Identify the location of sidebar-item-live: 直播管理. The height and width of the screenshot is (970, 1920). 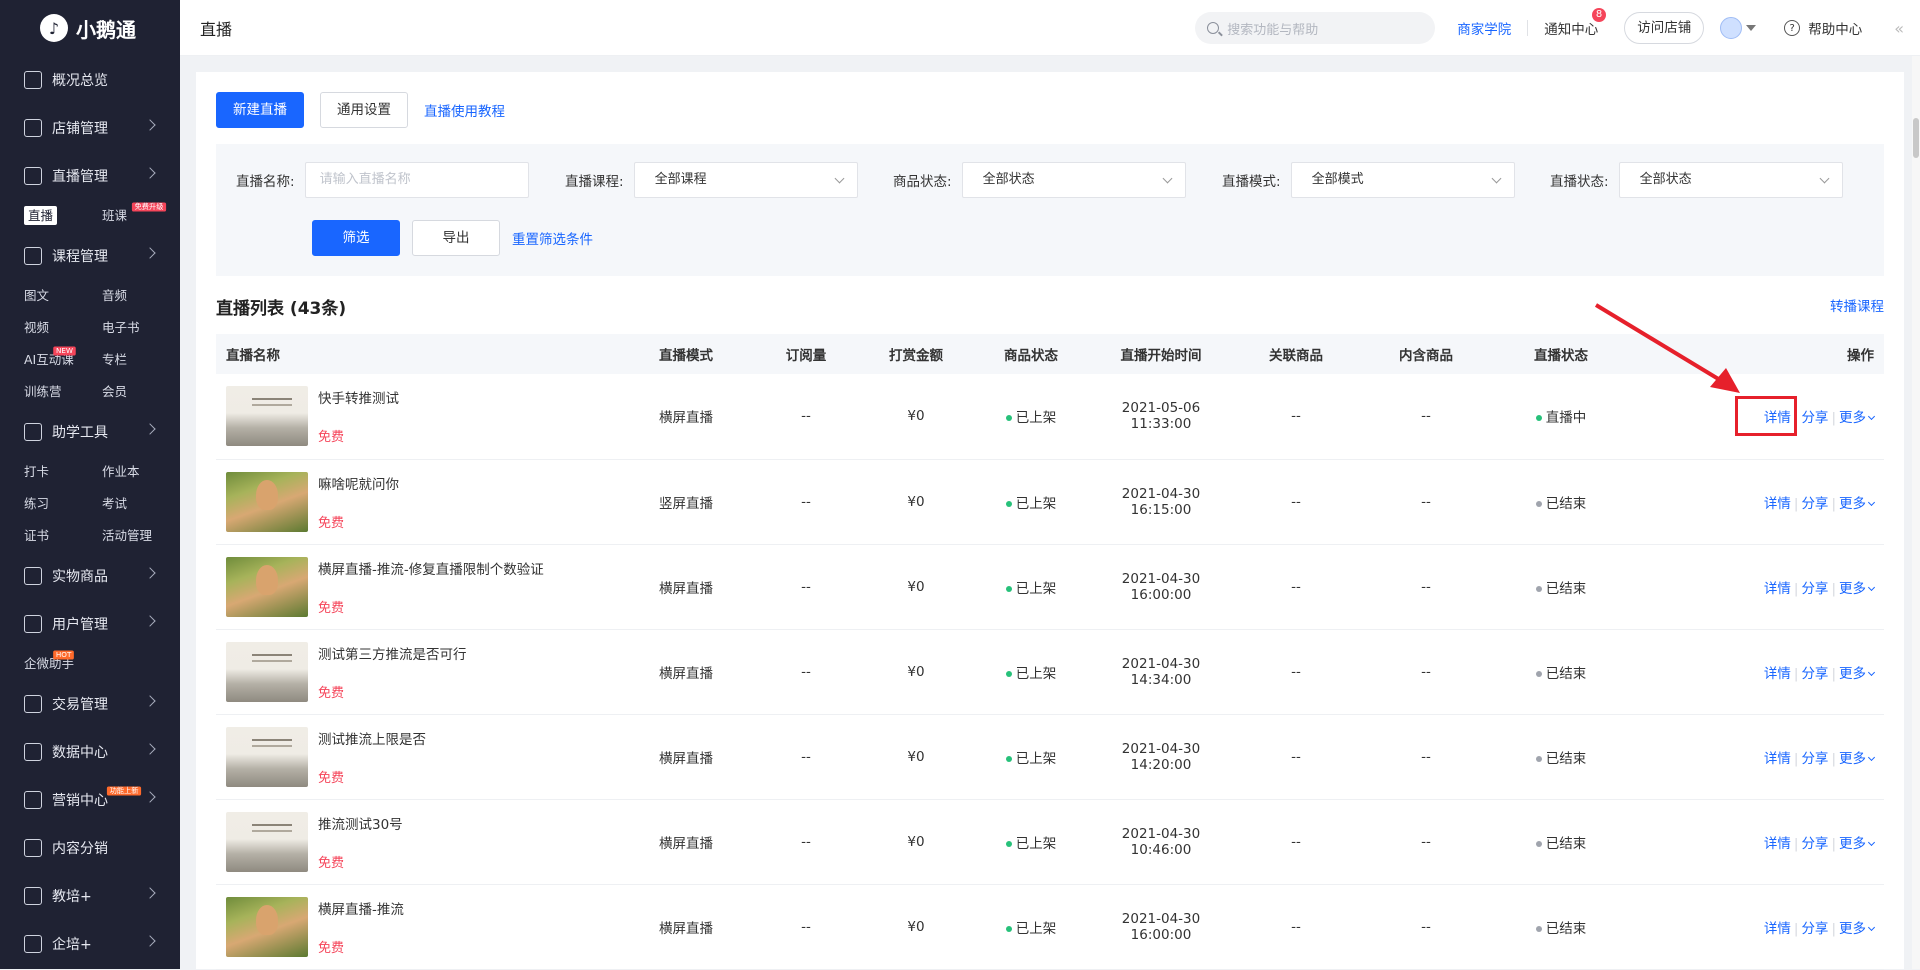
(90, 176).